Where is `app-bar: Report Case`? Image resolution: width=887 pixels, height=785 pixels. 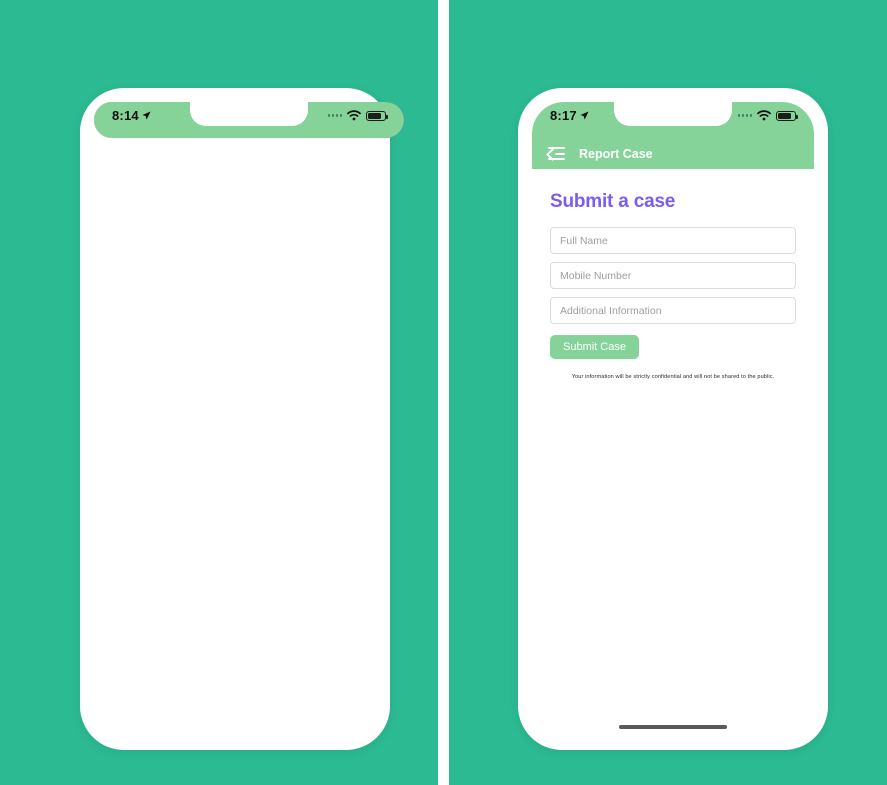 app-bar: Report Case is located at coordinates (673, 153).